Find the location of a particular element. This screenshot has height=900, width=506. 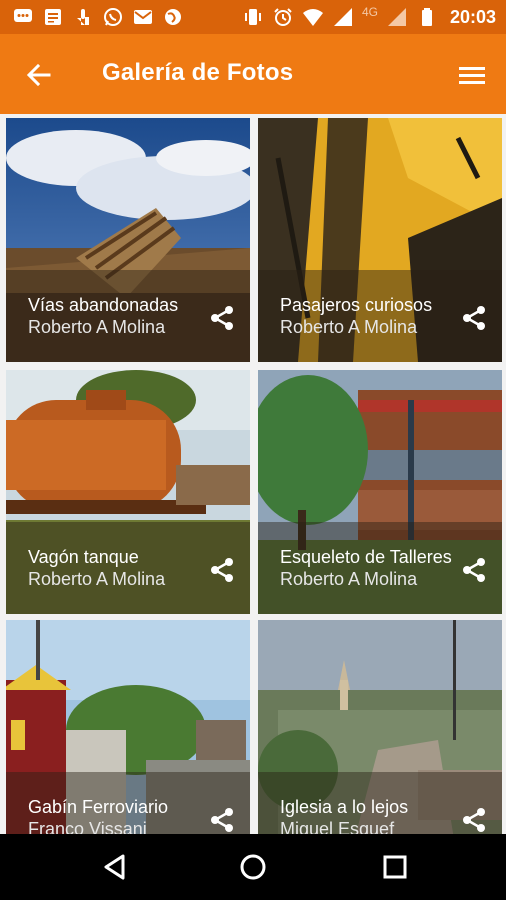

gmail-icon is located at coordinates (143, 17).